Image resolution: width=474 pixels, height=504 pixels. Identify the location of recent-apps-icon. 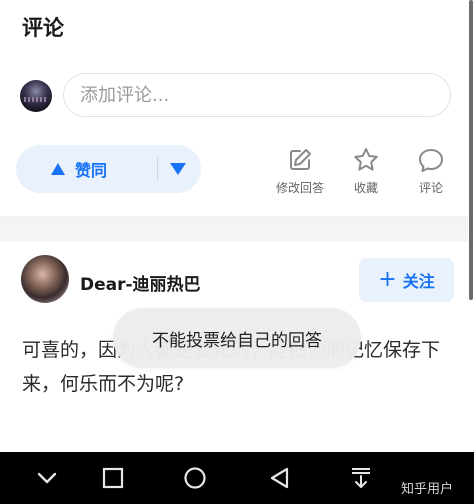
(113, 478).